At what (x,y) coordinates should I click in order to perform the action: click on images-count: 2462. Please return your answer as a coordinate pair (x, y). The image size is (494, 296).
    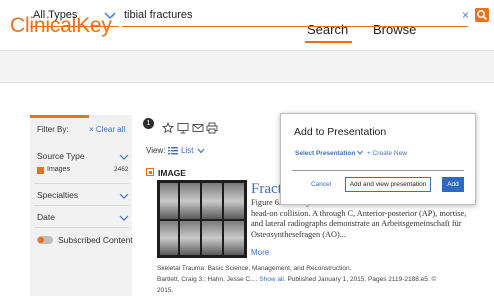
    Looking at the image, I should click on (121, 169).